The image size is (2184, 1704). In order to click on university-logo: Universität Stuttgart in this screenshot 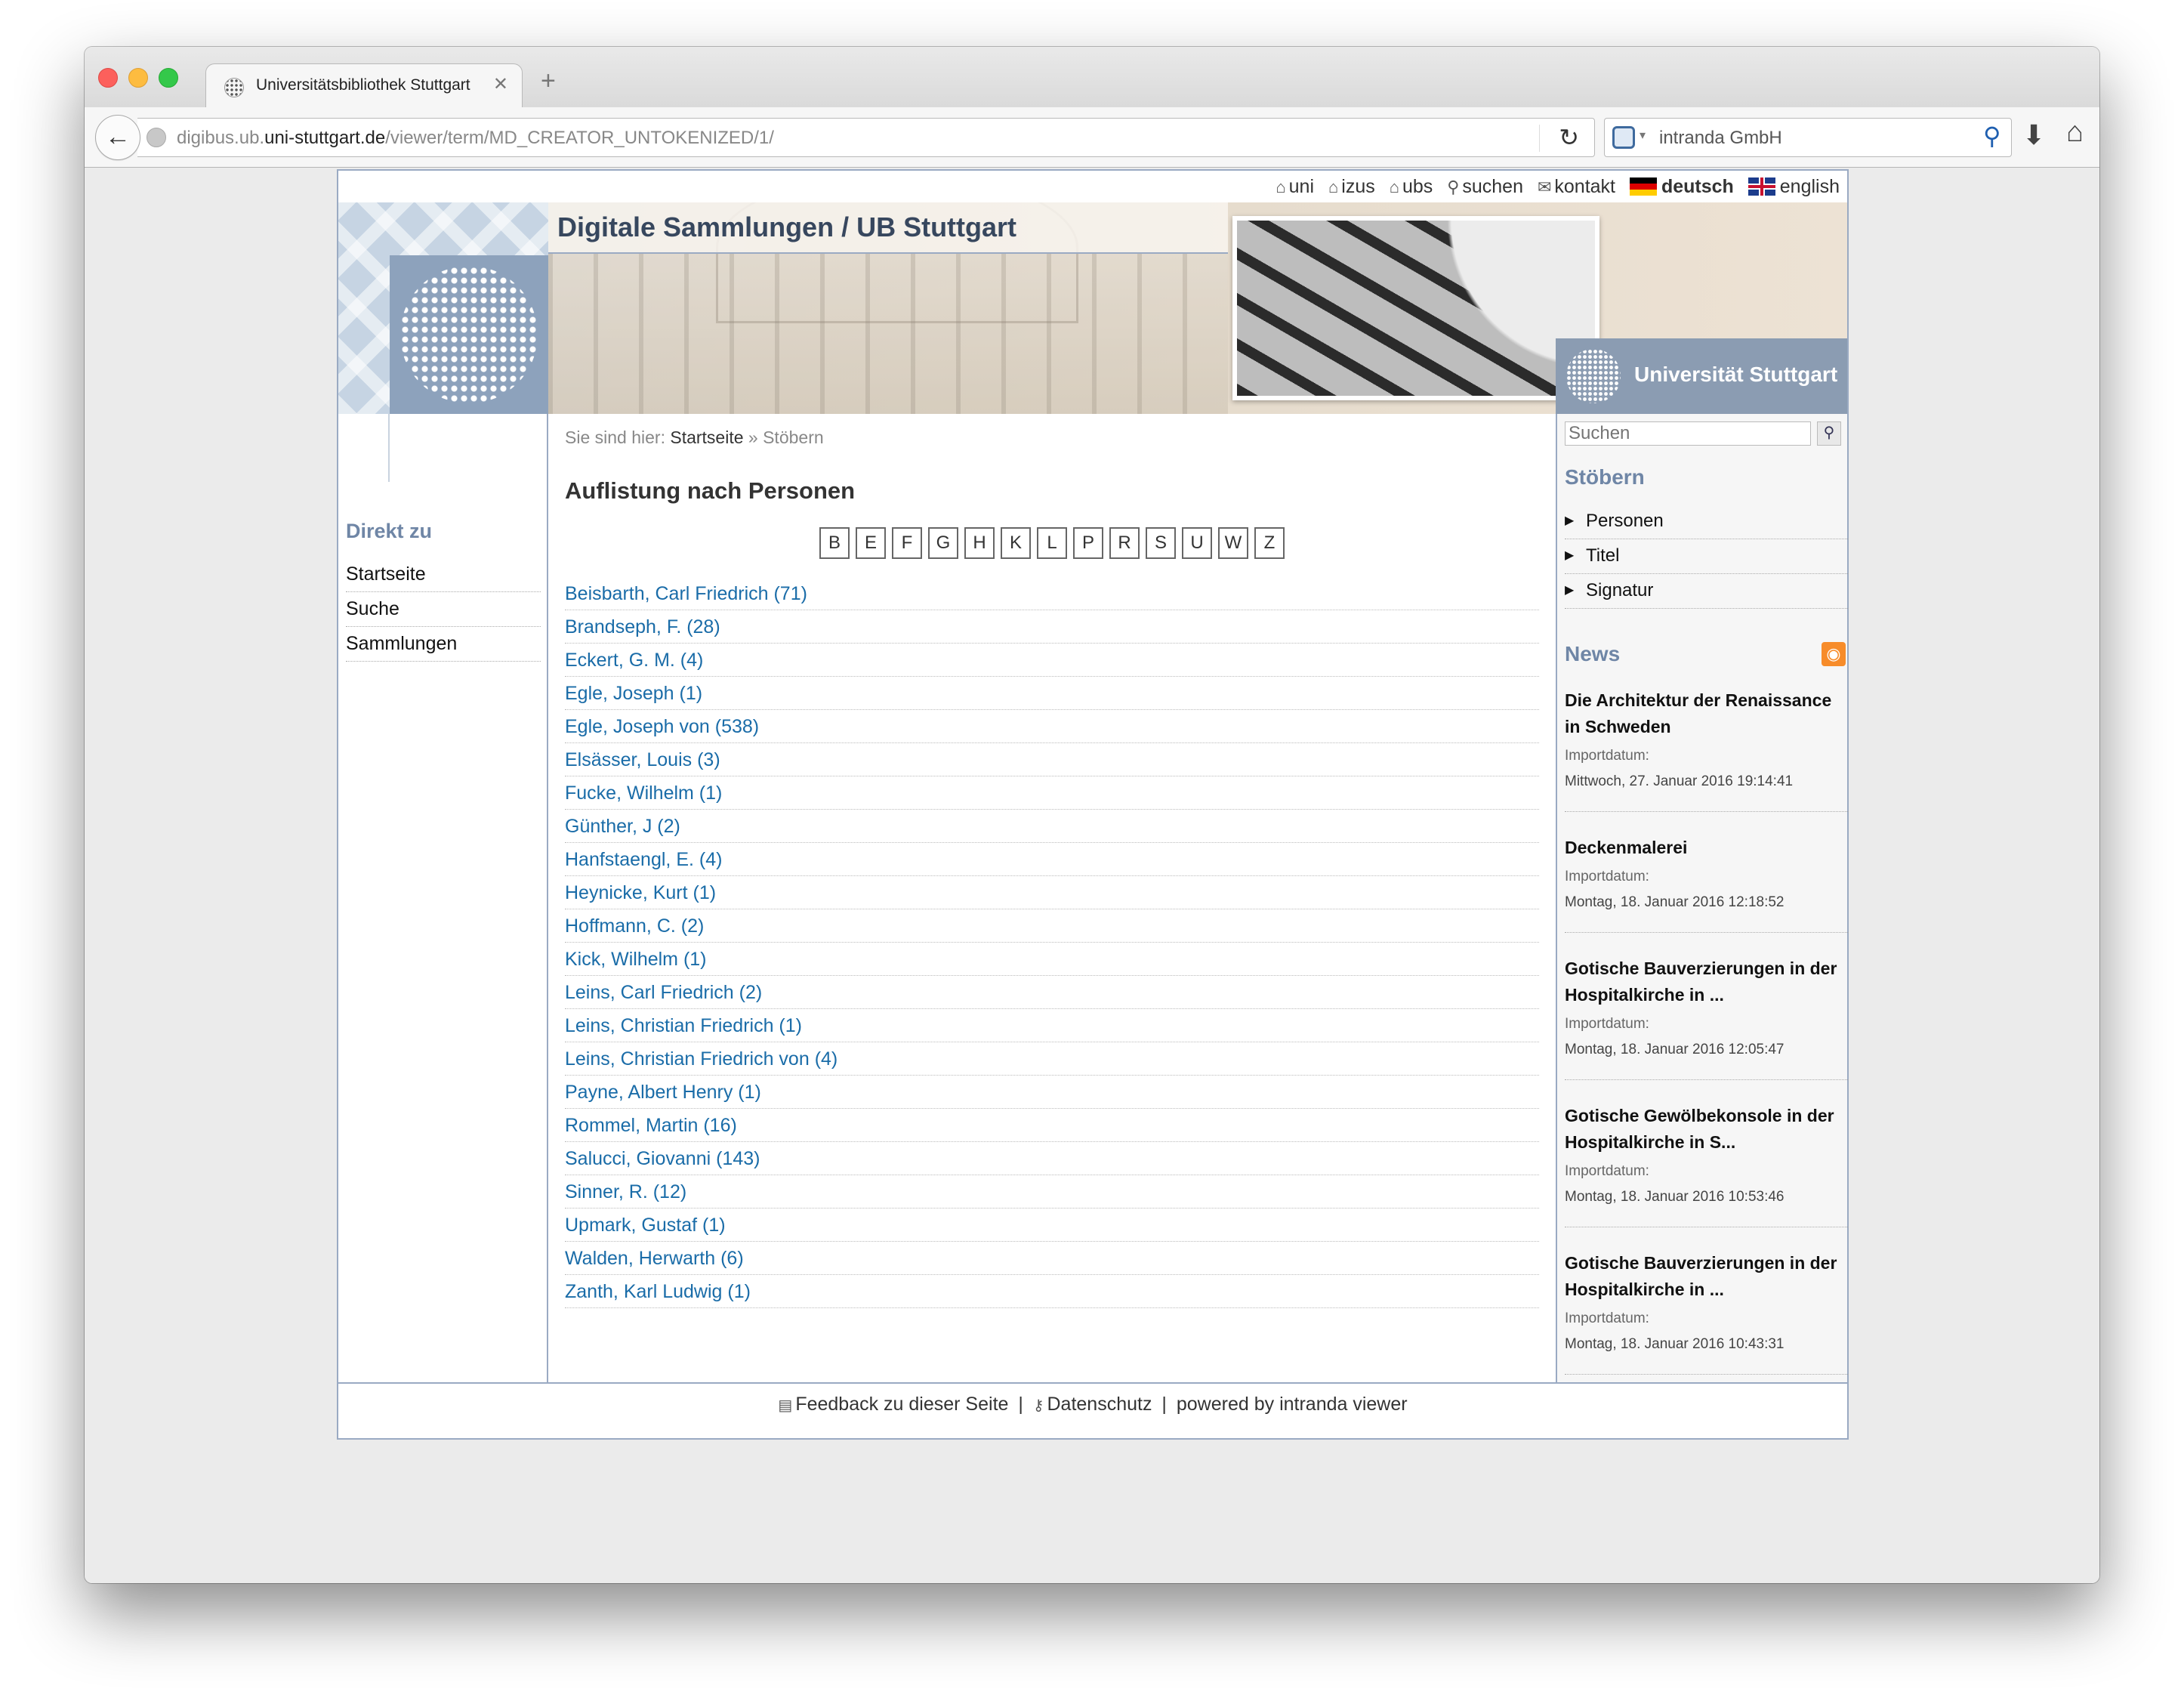, I will do `click(1701, 376)`.